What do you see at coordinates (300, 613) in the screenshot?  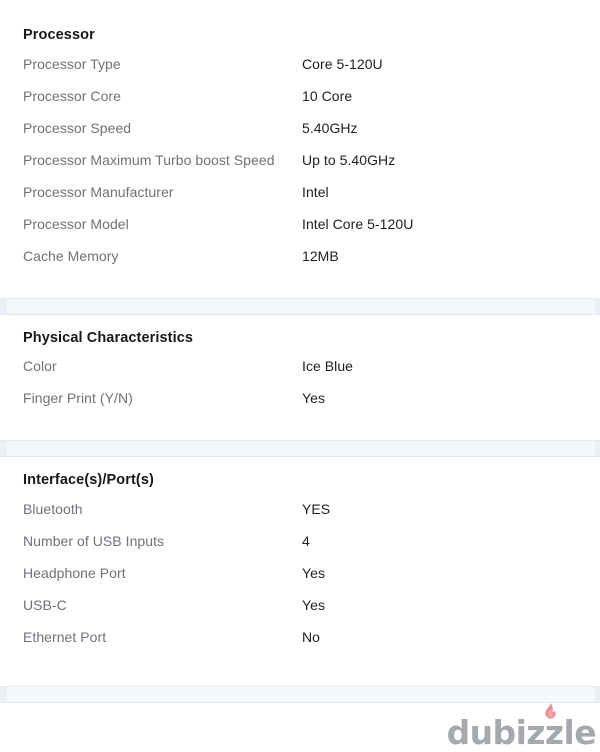 I see `spec-row: USB-C Yes` at bounding box center [300, 613].